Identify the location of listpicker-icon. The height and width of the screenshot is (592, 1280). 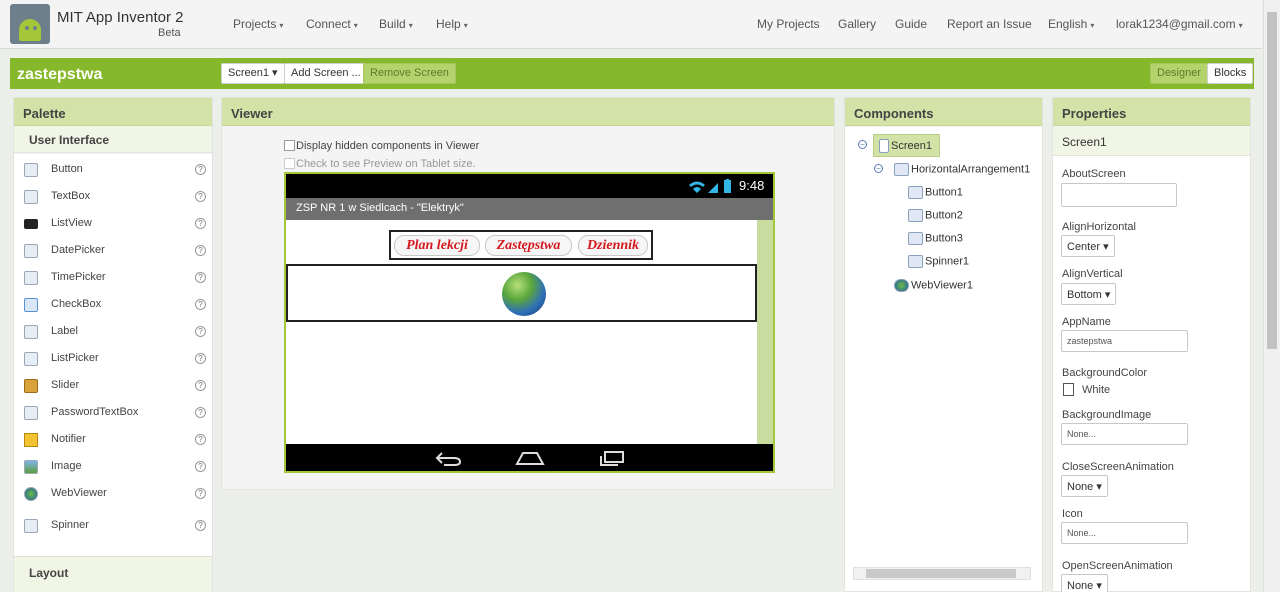
(31, 359).